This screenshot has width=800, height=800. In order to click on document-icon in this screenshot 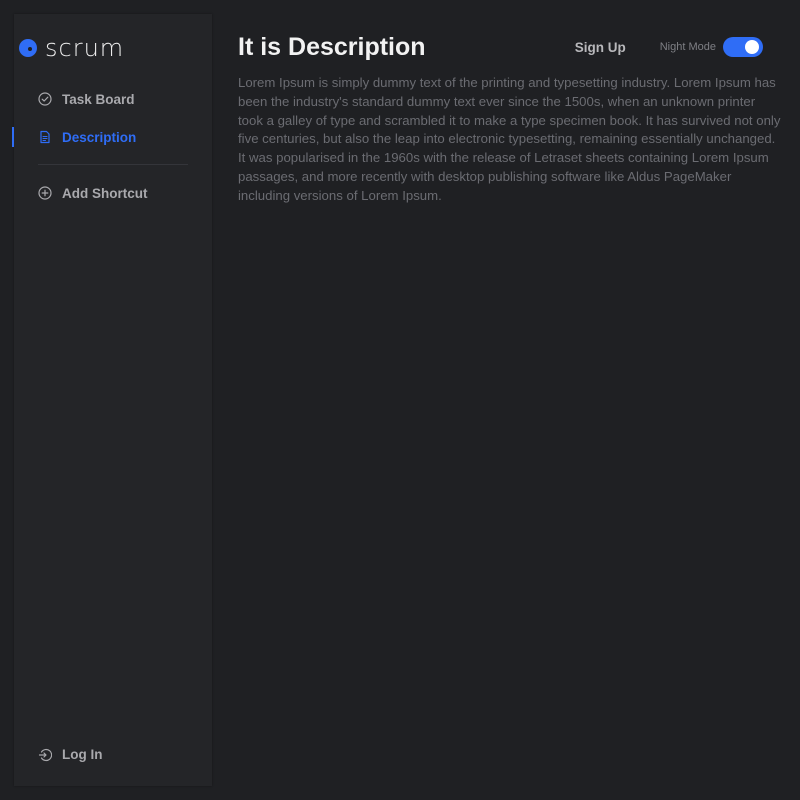, I will do `click(45, 137)`.